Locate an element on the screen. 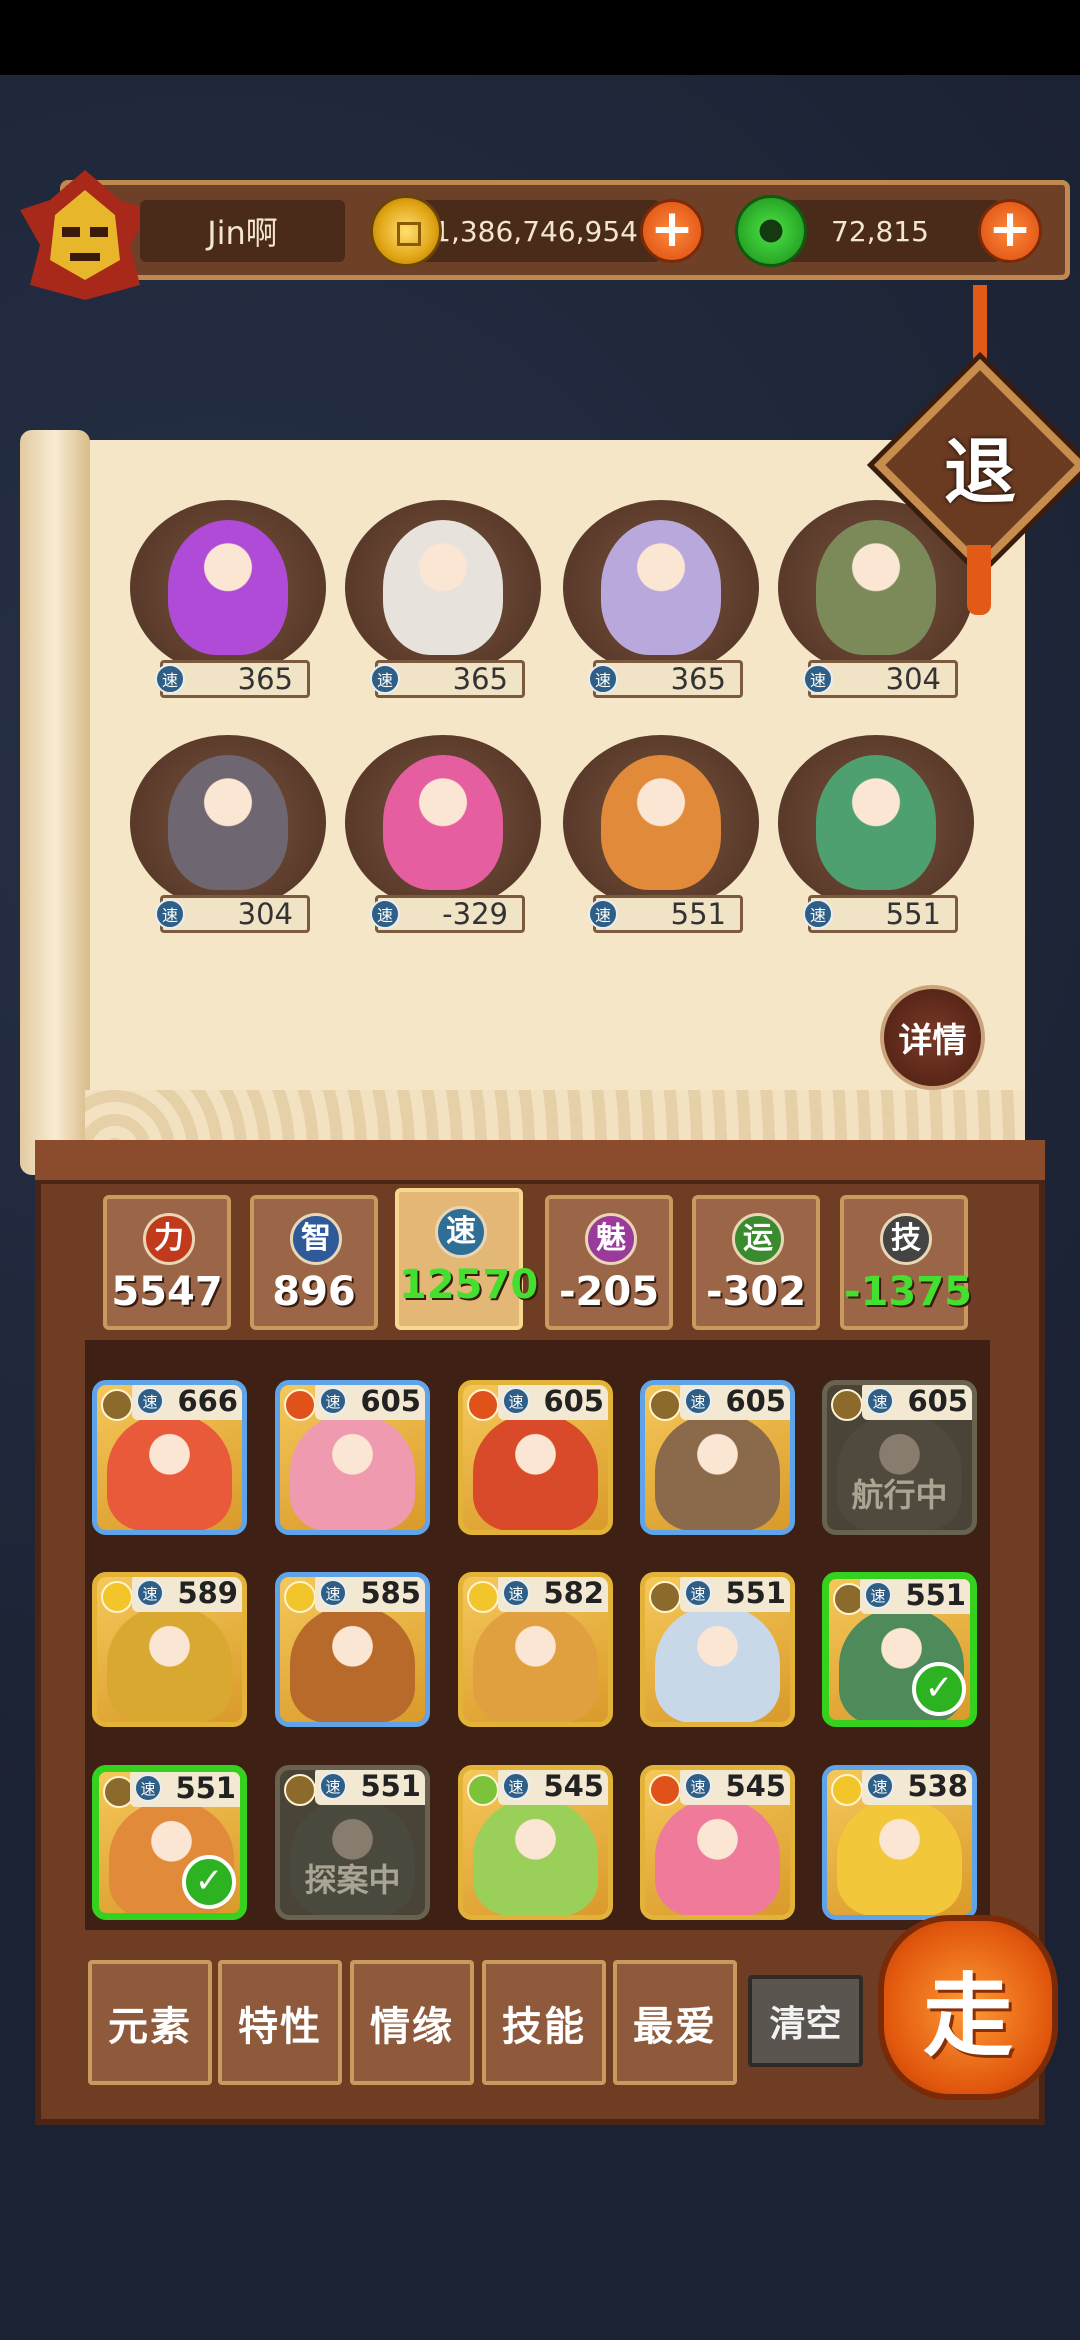 The height and width of the screenshot is (2340, 1080). details-button: 详情 is located at coordinates (932, 1037).